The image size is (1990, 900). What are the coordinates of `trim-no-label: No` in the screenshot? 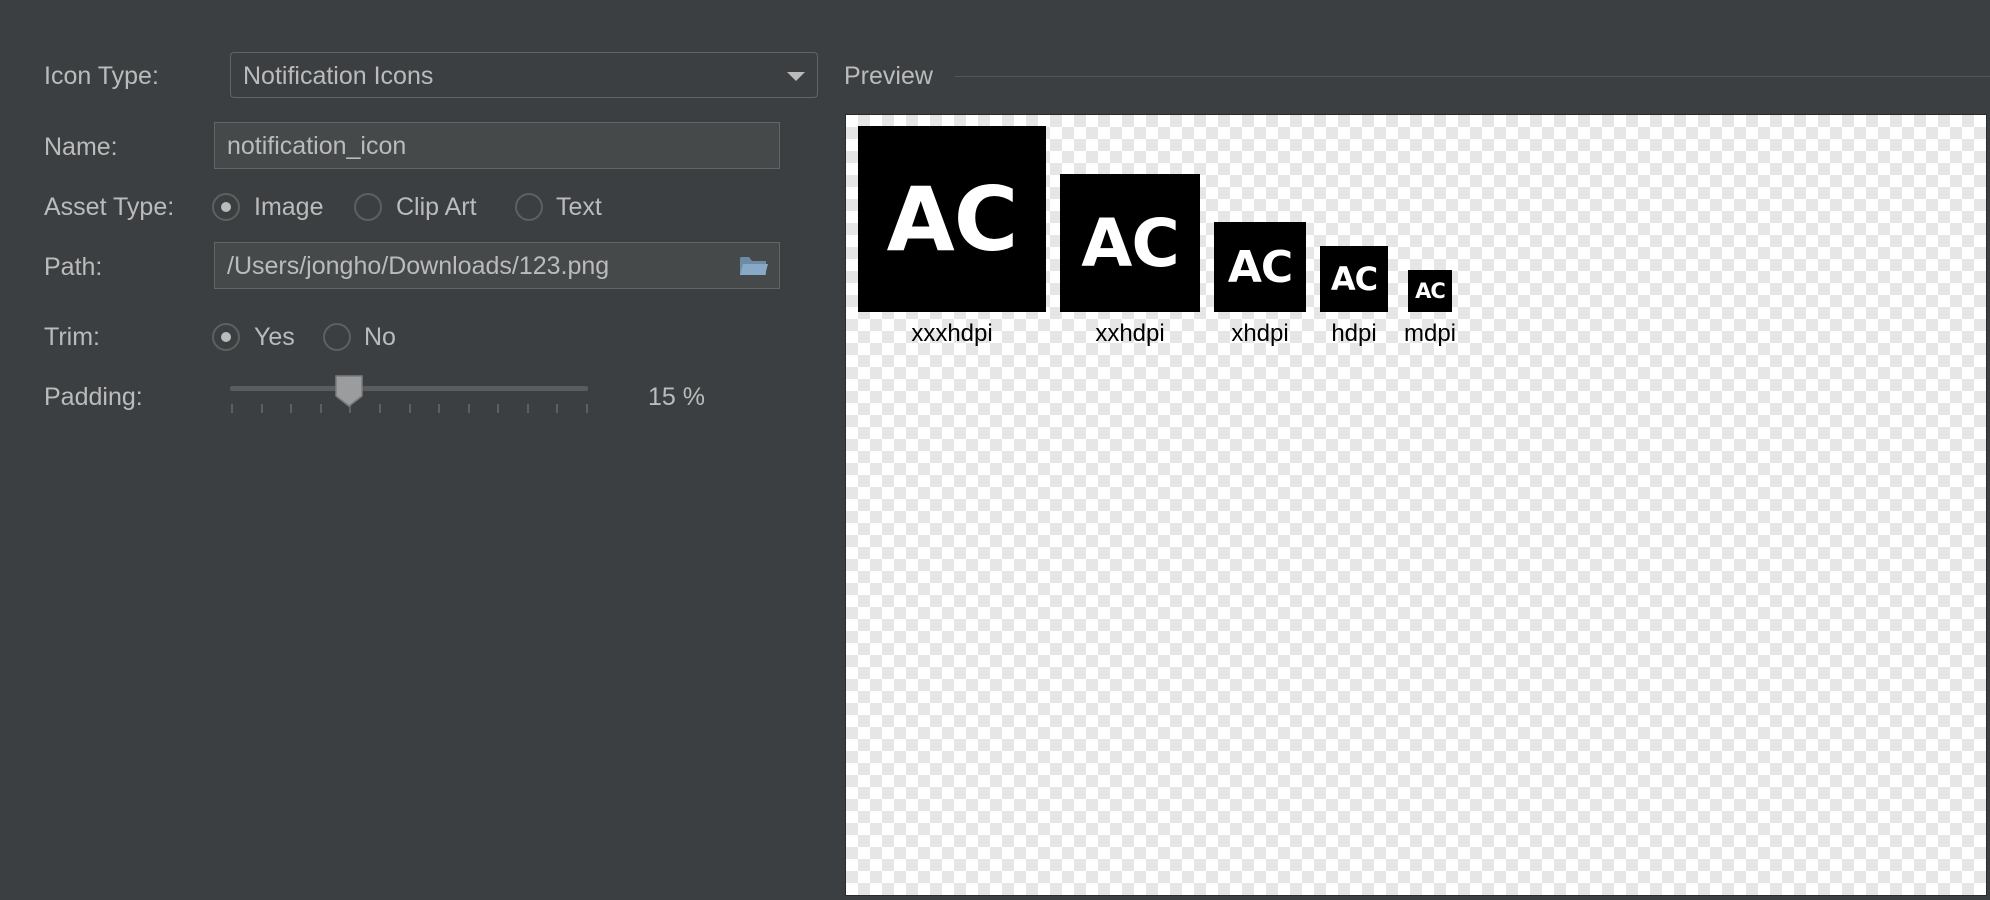 It's located at (380, 337).